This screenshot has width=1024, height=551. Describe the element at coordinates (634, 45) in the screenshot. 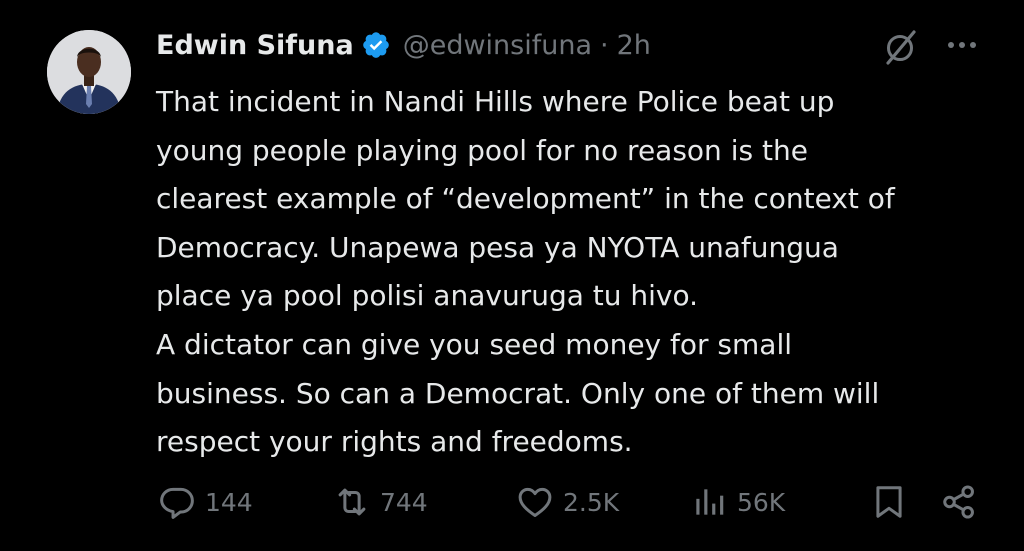

I see `timestamp: 2h` at that location.